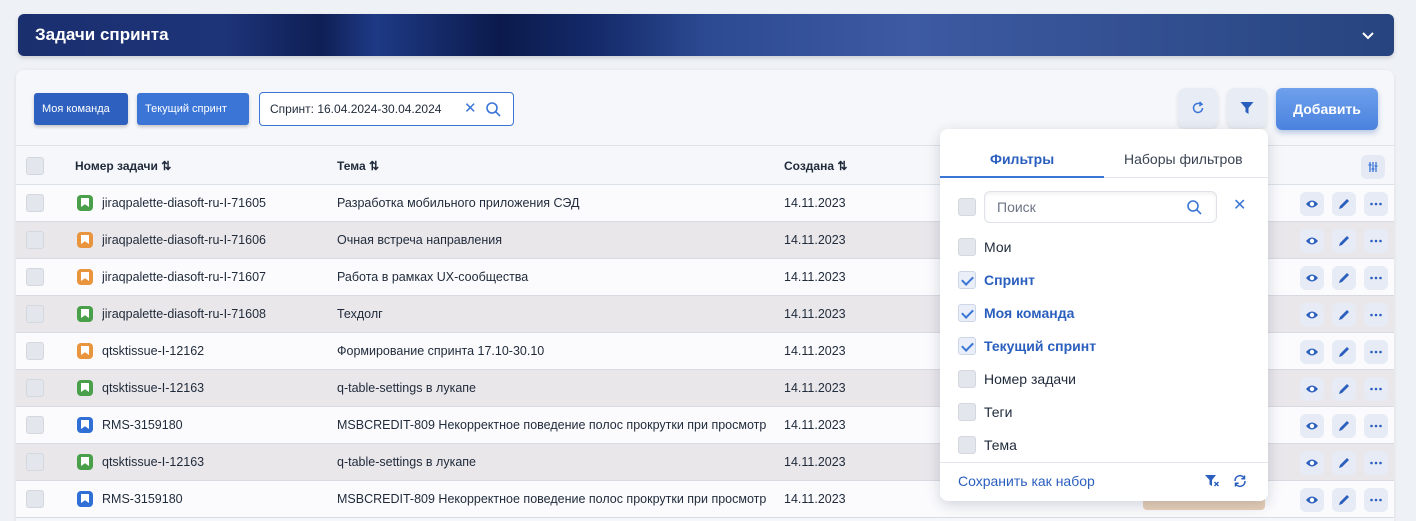 The width and height of the screenshot is (1416, 521). What do you see at coordinates (351, 166) in the screenshot?
I see `column-subject-label: Тема` at bounding box center [351, 166].